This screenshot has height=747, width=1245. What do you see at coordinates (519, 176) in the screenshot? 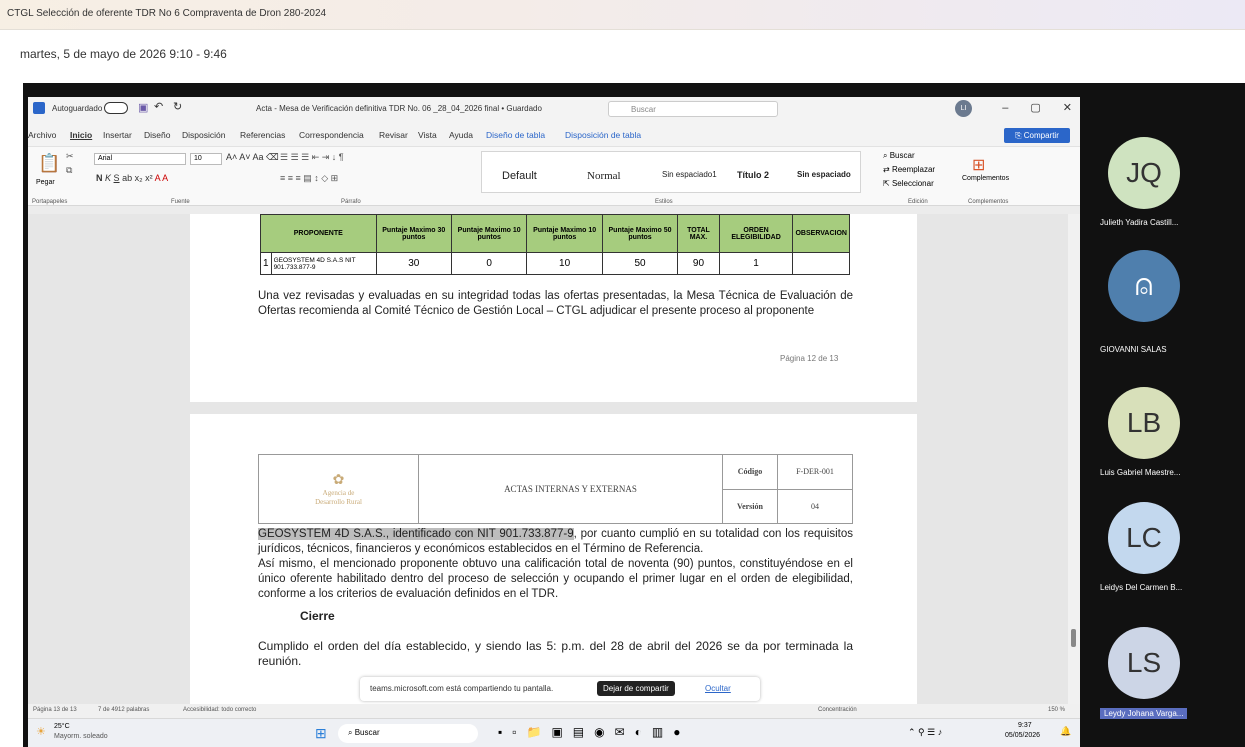
I see `style-default: Default` at bounding box center [519, 176].